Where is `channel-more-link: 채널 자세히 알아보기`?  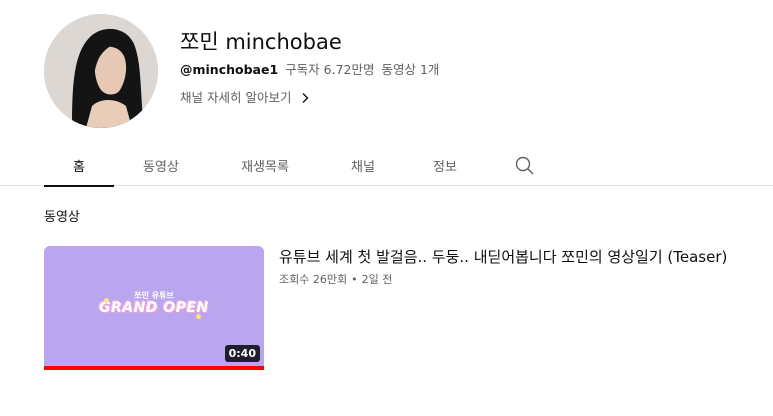
channel-more-link: 채널 자세히 알아보기 is located at coordinates (309, 98).